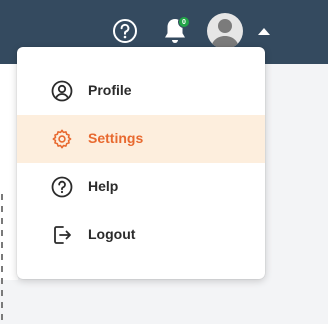 Image resolution: width=328 pixels, height=324 pixels. I want to click on page-background, so click(9, 194).